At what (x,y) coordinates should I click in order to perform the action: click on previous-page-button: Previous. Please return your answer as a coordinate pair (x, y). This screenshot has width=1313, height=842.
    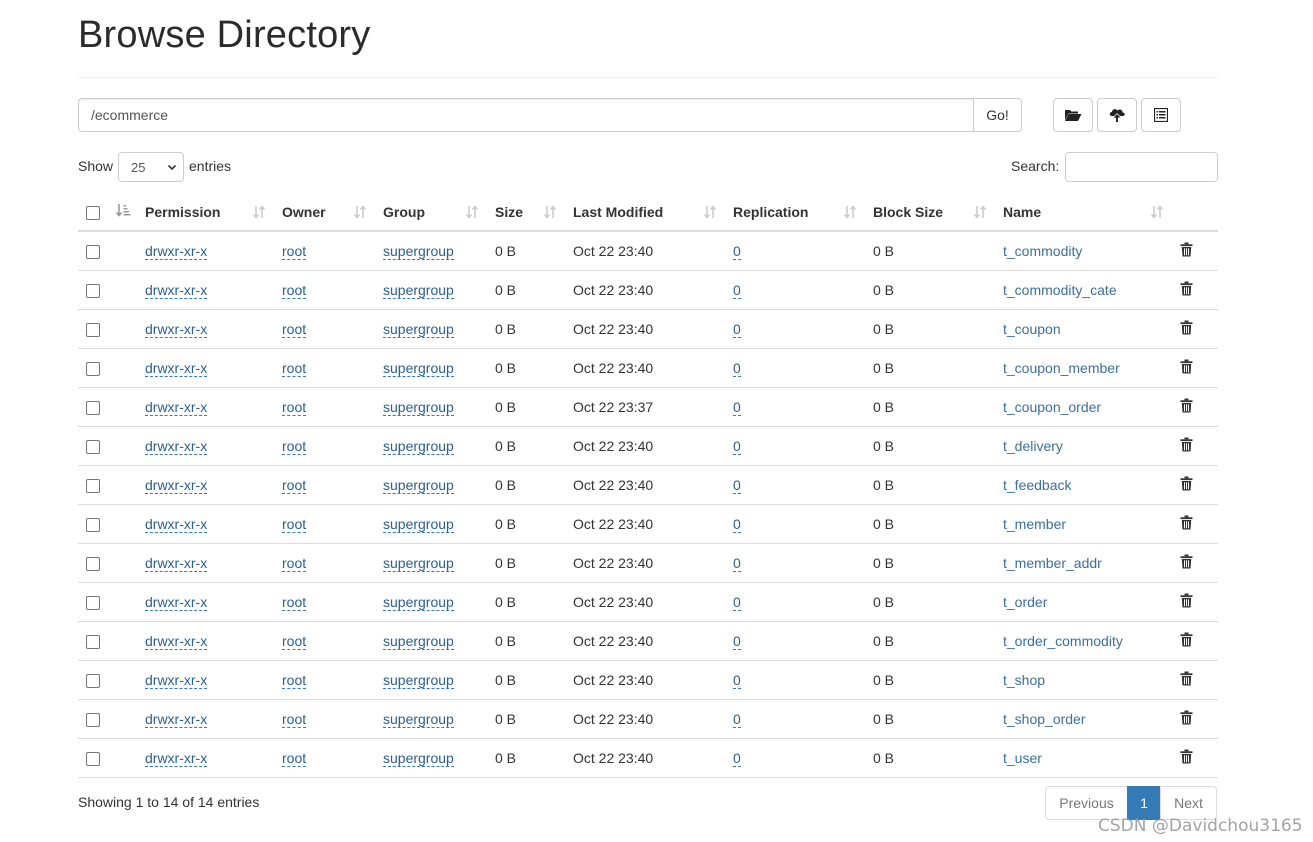
    Looking at the image, I should click on (1086, 803).